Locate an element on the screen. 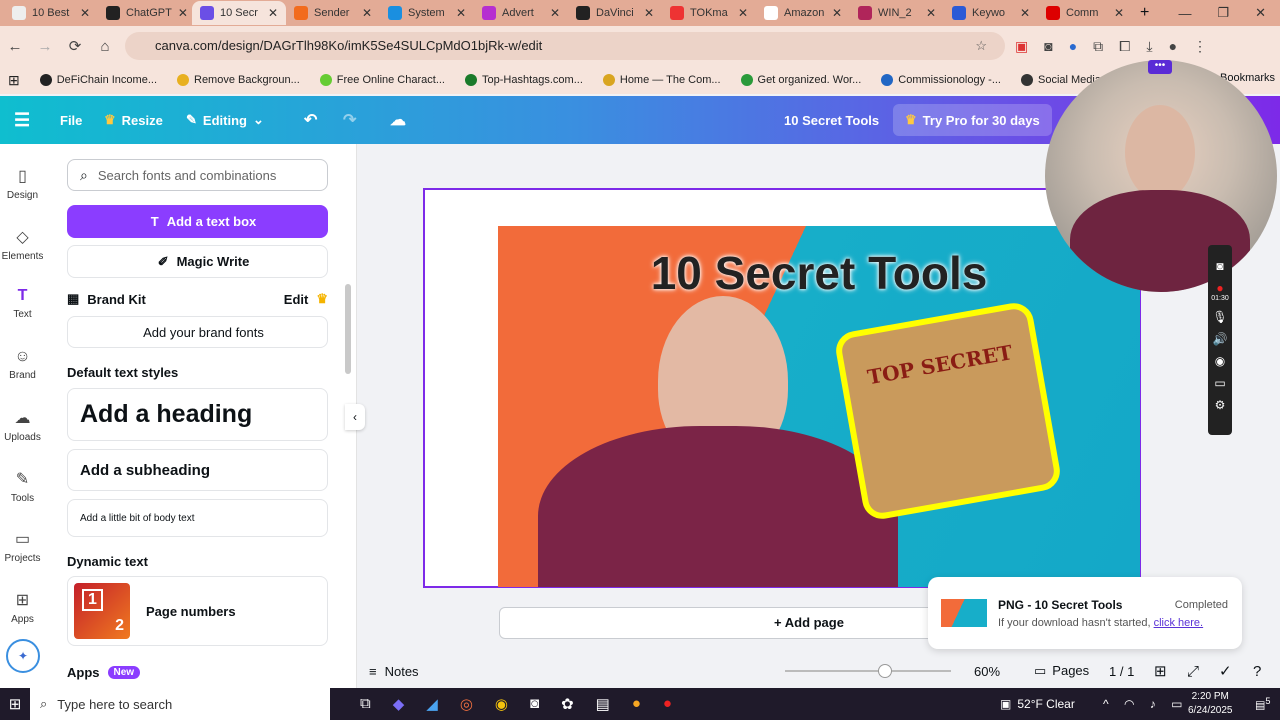  browser-tab: WIN_2 ✕ is located at coordinates (897, 13).